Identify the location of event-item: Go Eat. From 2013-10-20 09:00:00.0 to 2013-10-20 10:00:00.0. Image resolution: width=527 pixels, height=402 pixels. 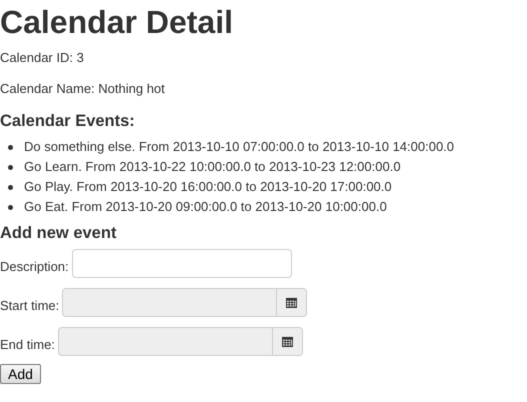
(205, 207).